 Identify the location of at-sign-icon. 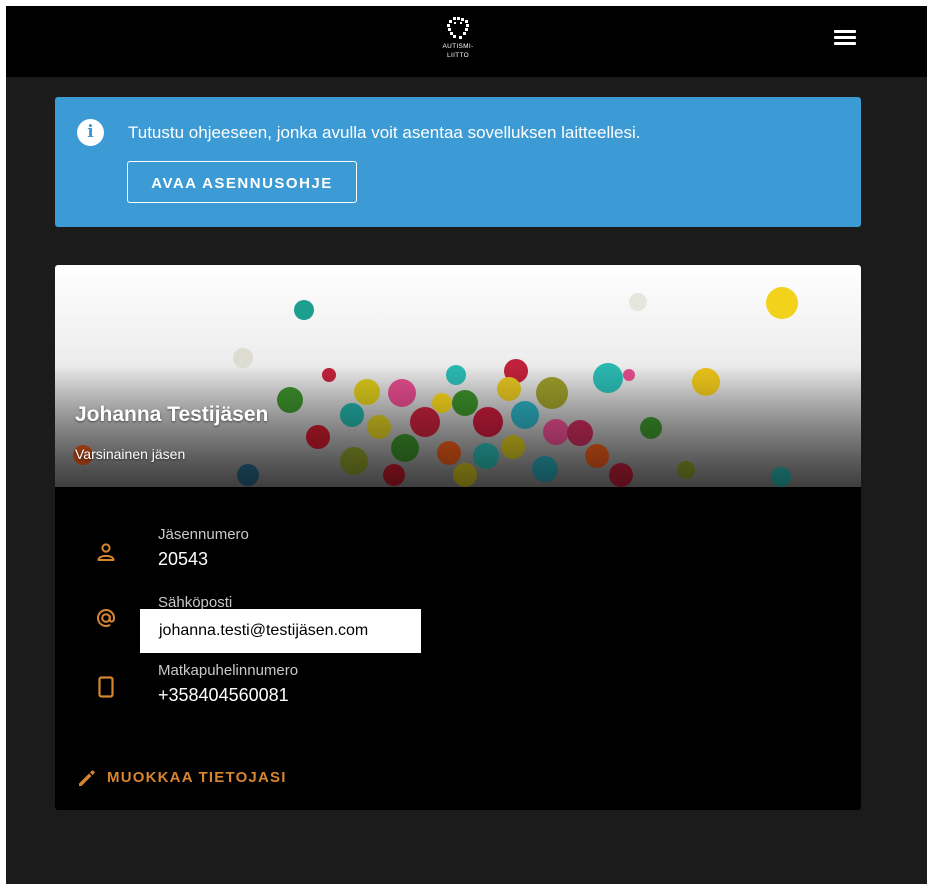
(106, 618).